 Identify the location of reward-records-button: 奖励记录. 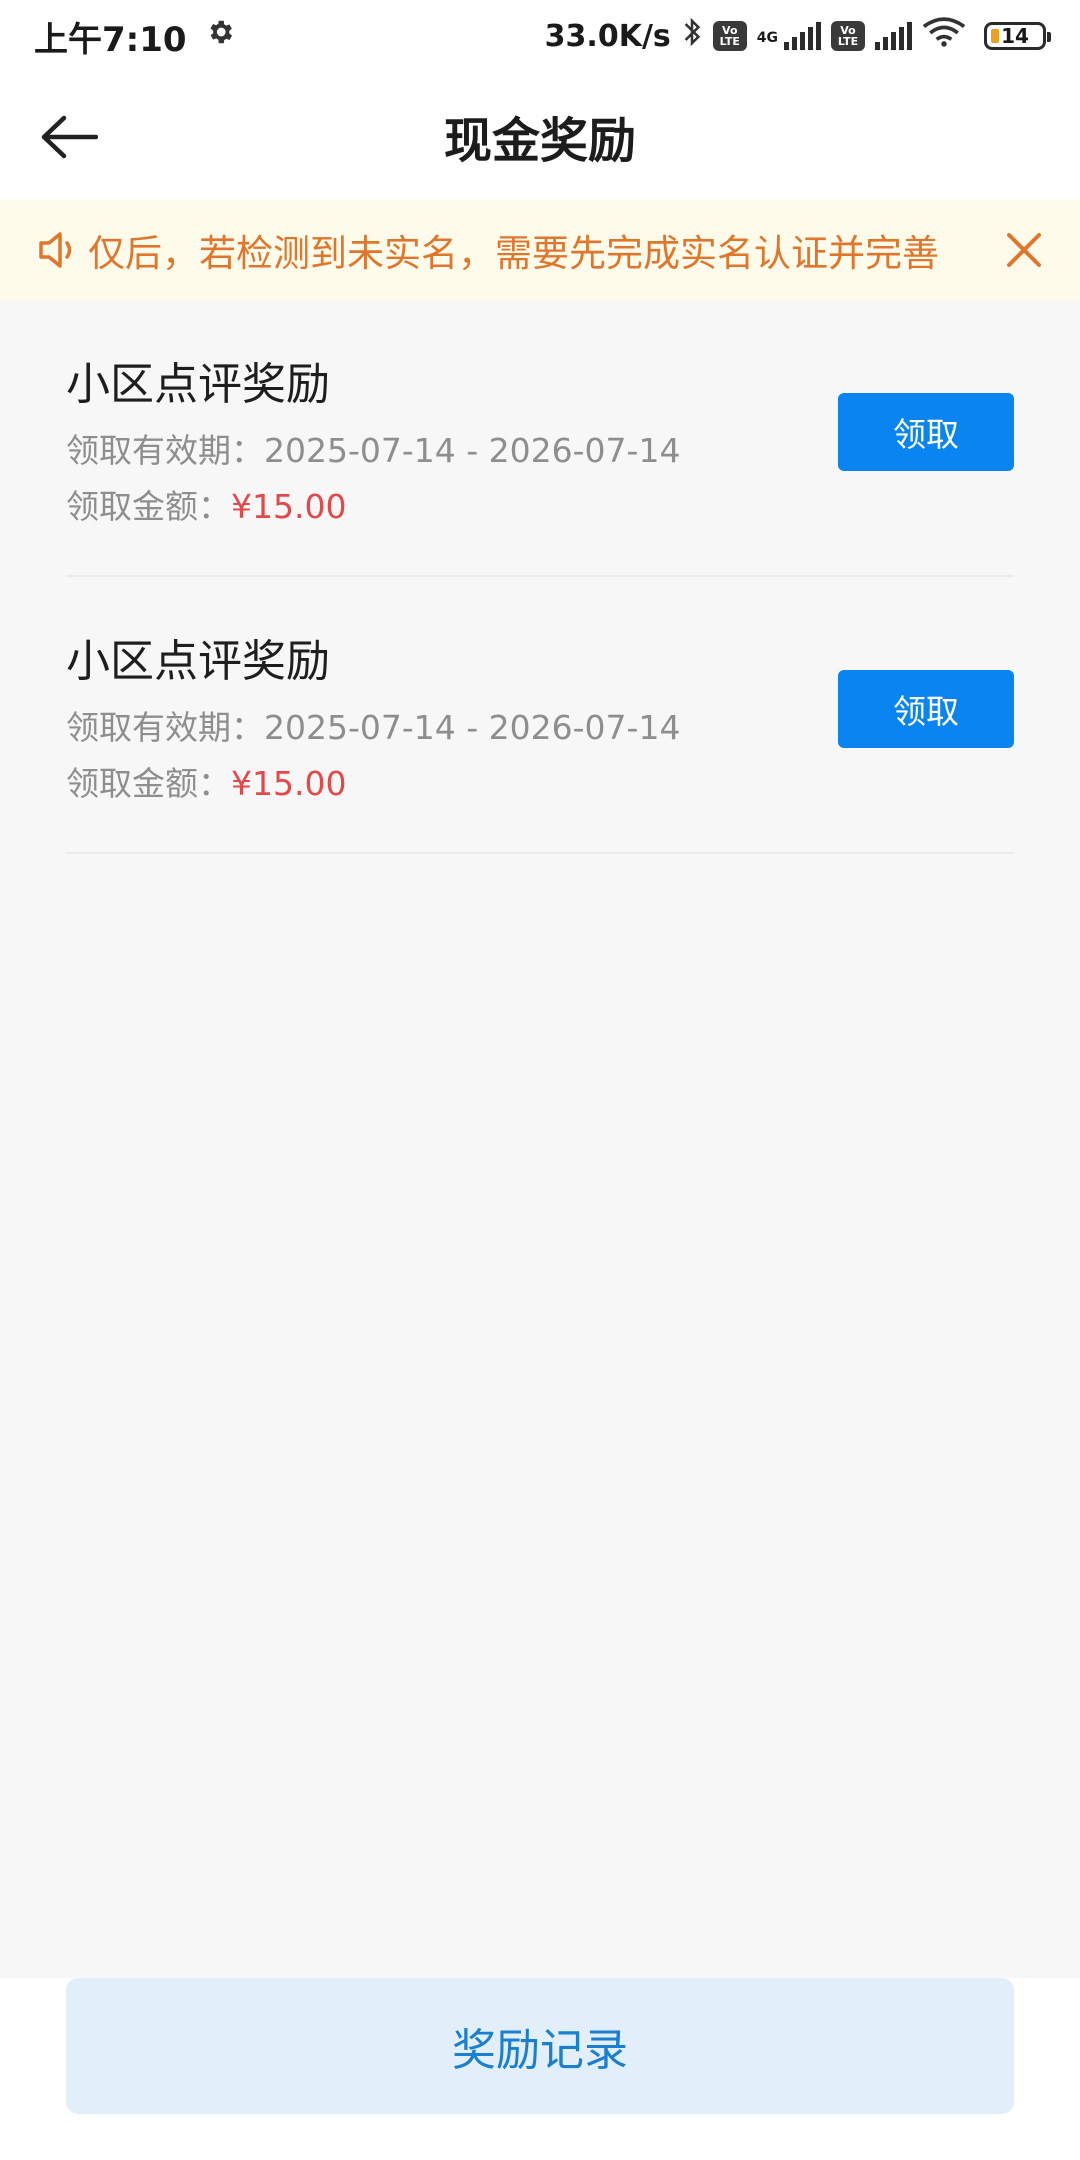
(540, 2046).